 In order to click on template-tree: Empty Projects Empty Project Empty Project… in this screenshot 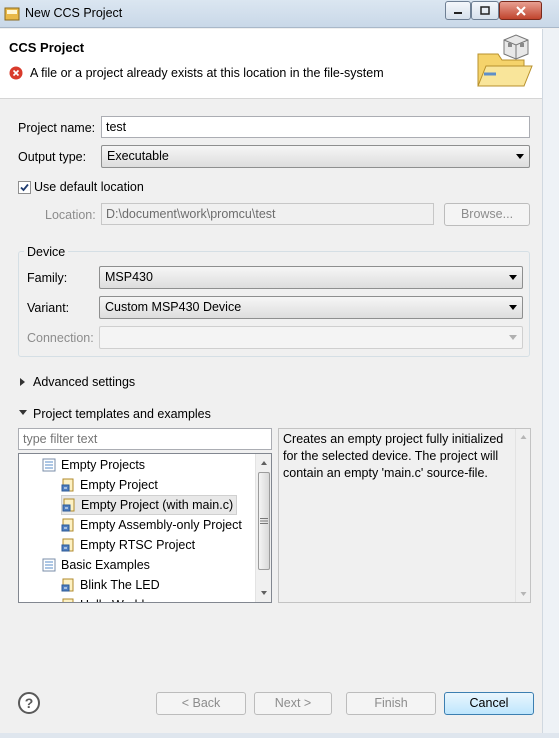, I will do `click(145, 528)`.